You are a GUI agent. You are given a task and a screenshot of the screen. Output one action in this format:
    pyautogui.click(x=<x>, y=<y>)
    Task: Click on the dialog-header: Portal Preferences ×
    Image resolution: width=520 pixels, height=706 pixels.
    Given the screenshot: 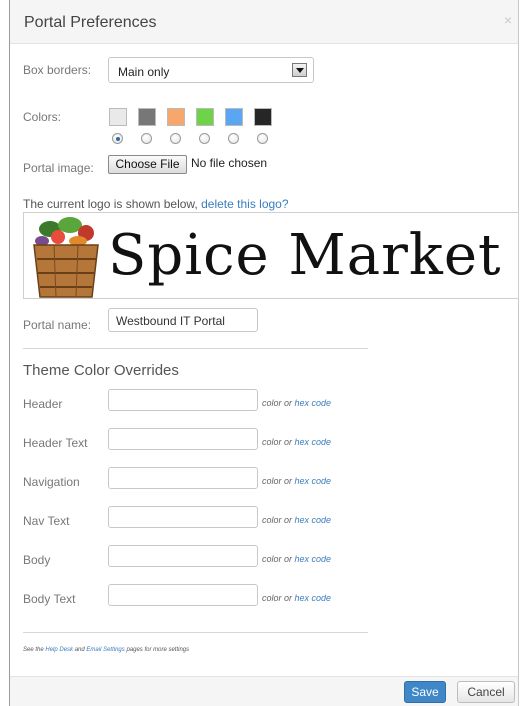 What is the action you would take?
    pyautogui.click(x=264, y=22)
    